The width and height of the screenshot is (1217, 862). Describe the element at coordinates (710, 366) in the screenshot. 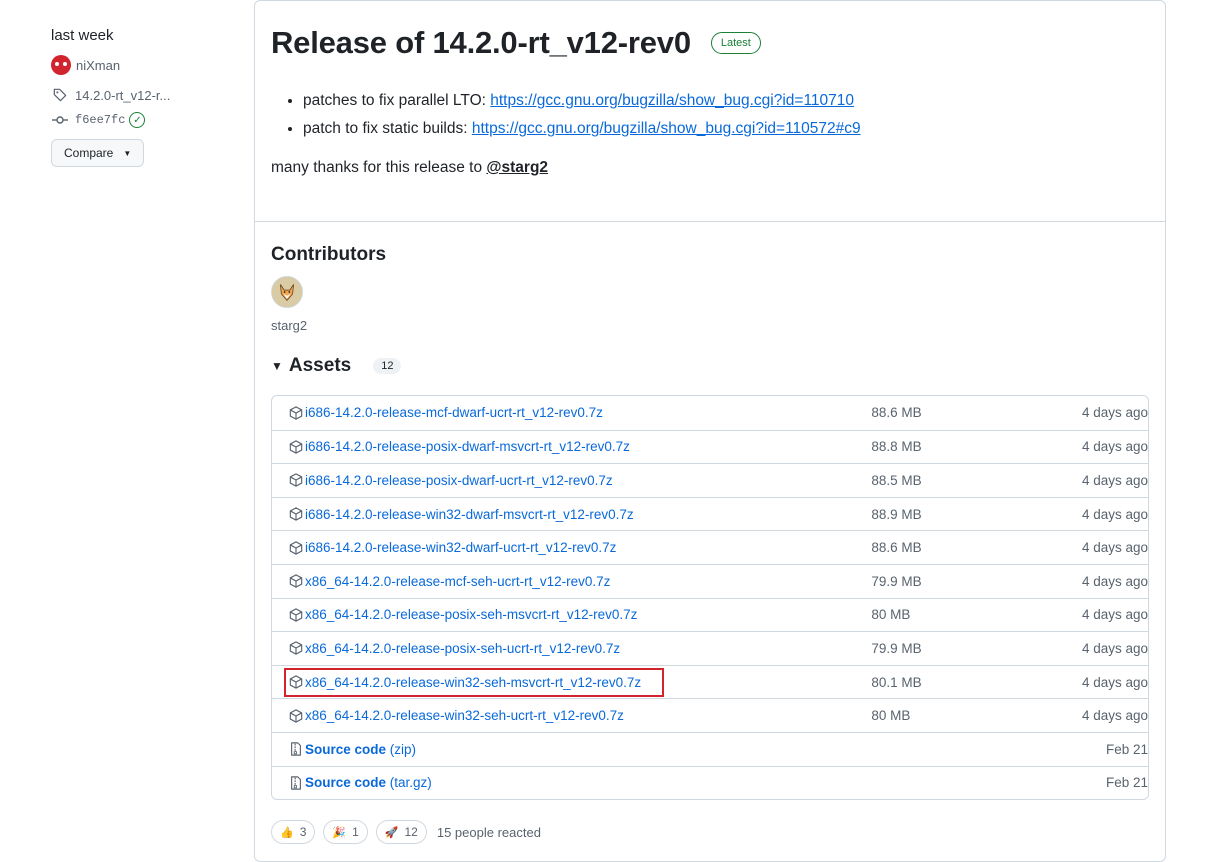

I see `assets-toggle: ▼ Assets 12` at that location.